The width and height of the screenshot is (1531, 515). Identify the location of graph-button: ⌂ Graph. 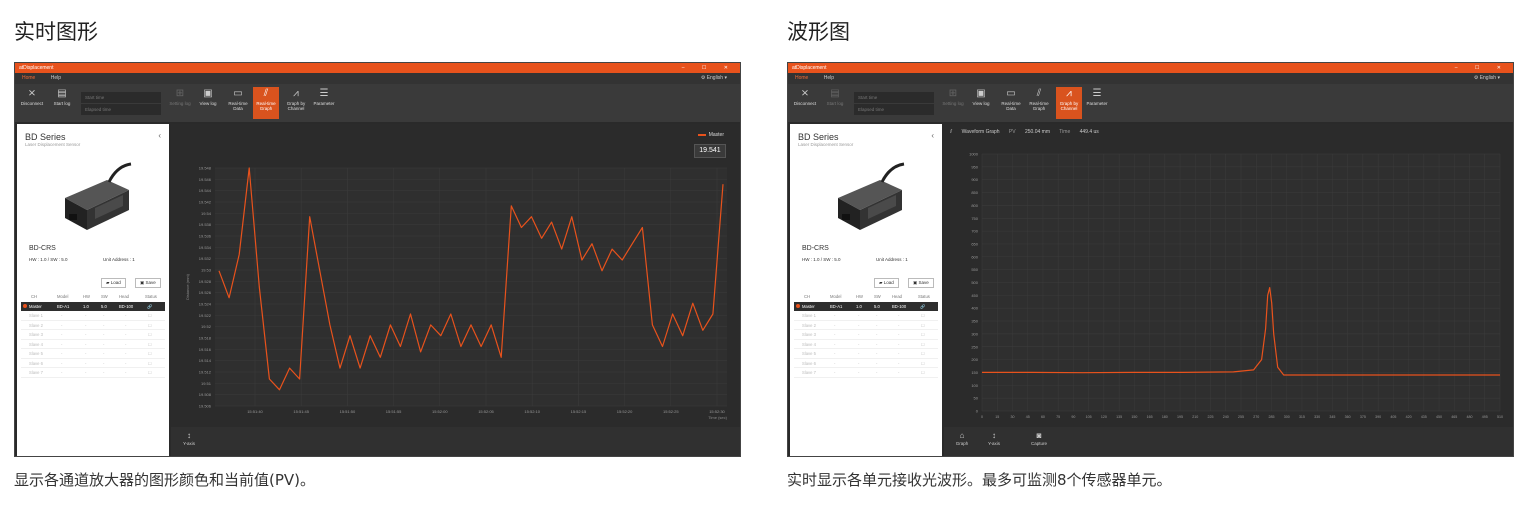
(962, 438).